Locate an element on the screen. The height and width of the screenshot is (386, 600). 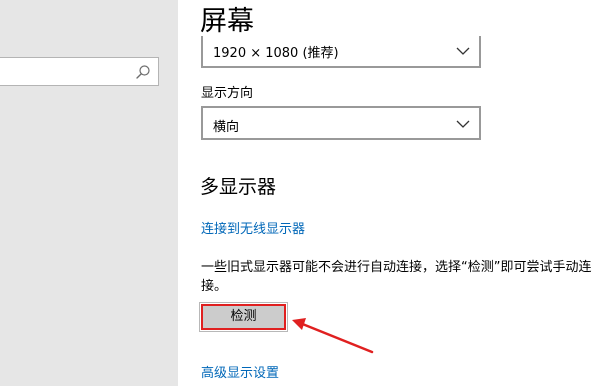
detect-description: 一些旧式显示器可能不会进行自动连接，选择“检测”即可尝试手动连接。 is located at coordinates (396, 277).